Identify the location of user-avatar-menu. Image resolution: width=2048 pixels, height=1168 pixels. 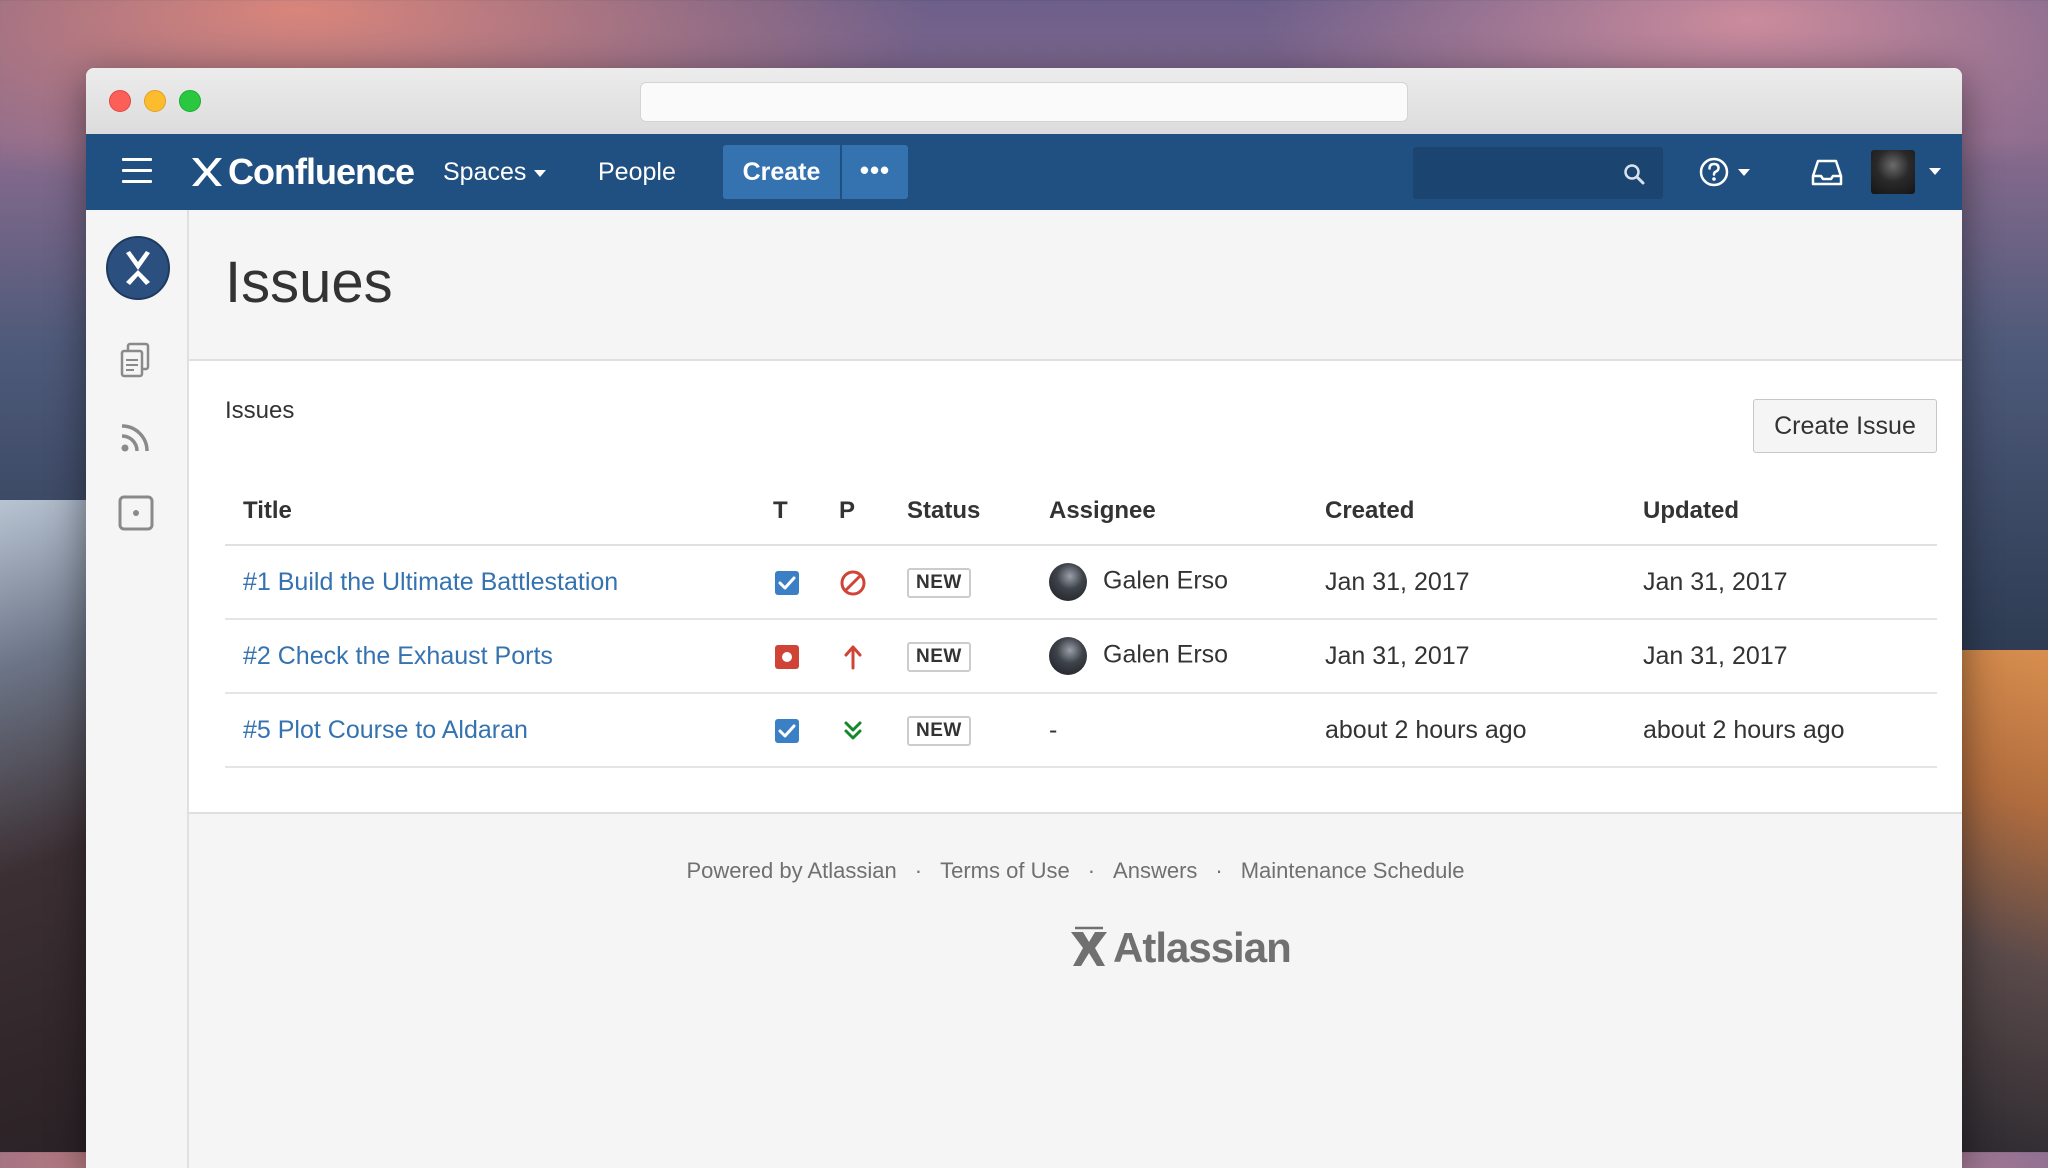
(1908, 172).